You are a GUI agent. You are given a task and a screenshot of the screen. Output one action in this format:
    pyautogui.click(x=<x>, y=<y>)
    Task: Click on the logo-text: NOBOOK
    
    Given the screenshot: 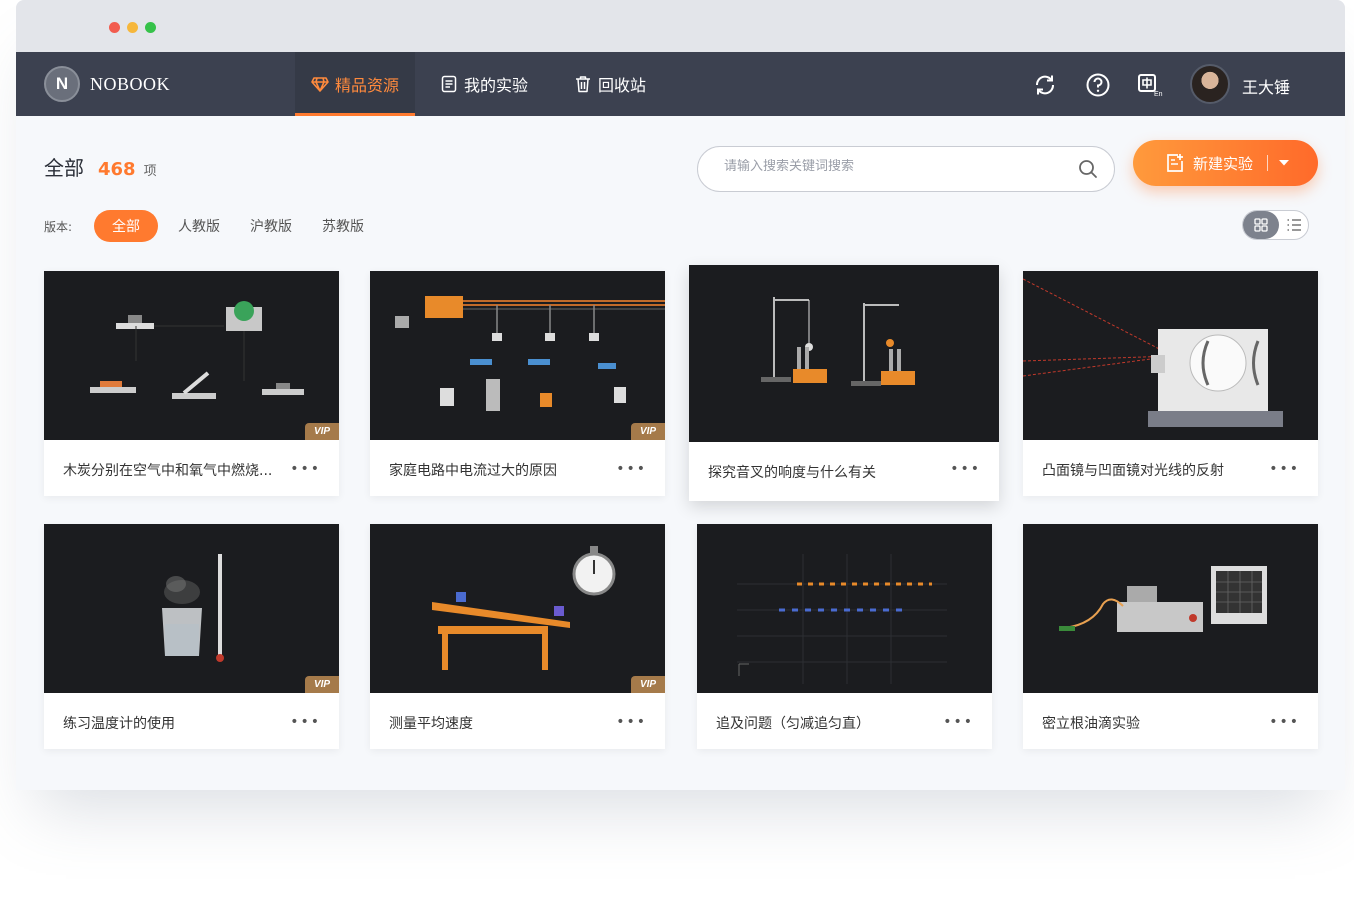 What is the action you would take?
    pyautogui.click(x=130, y=83)
    